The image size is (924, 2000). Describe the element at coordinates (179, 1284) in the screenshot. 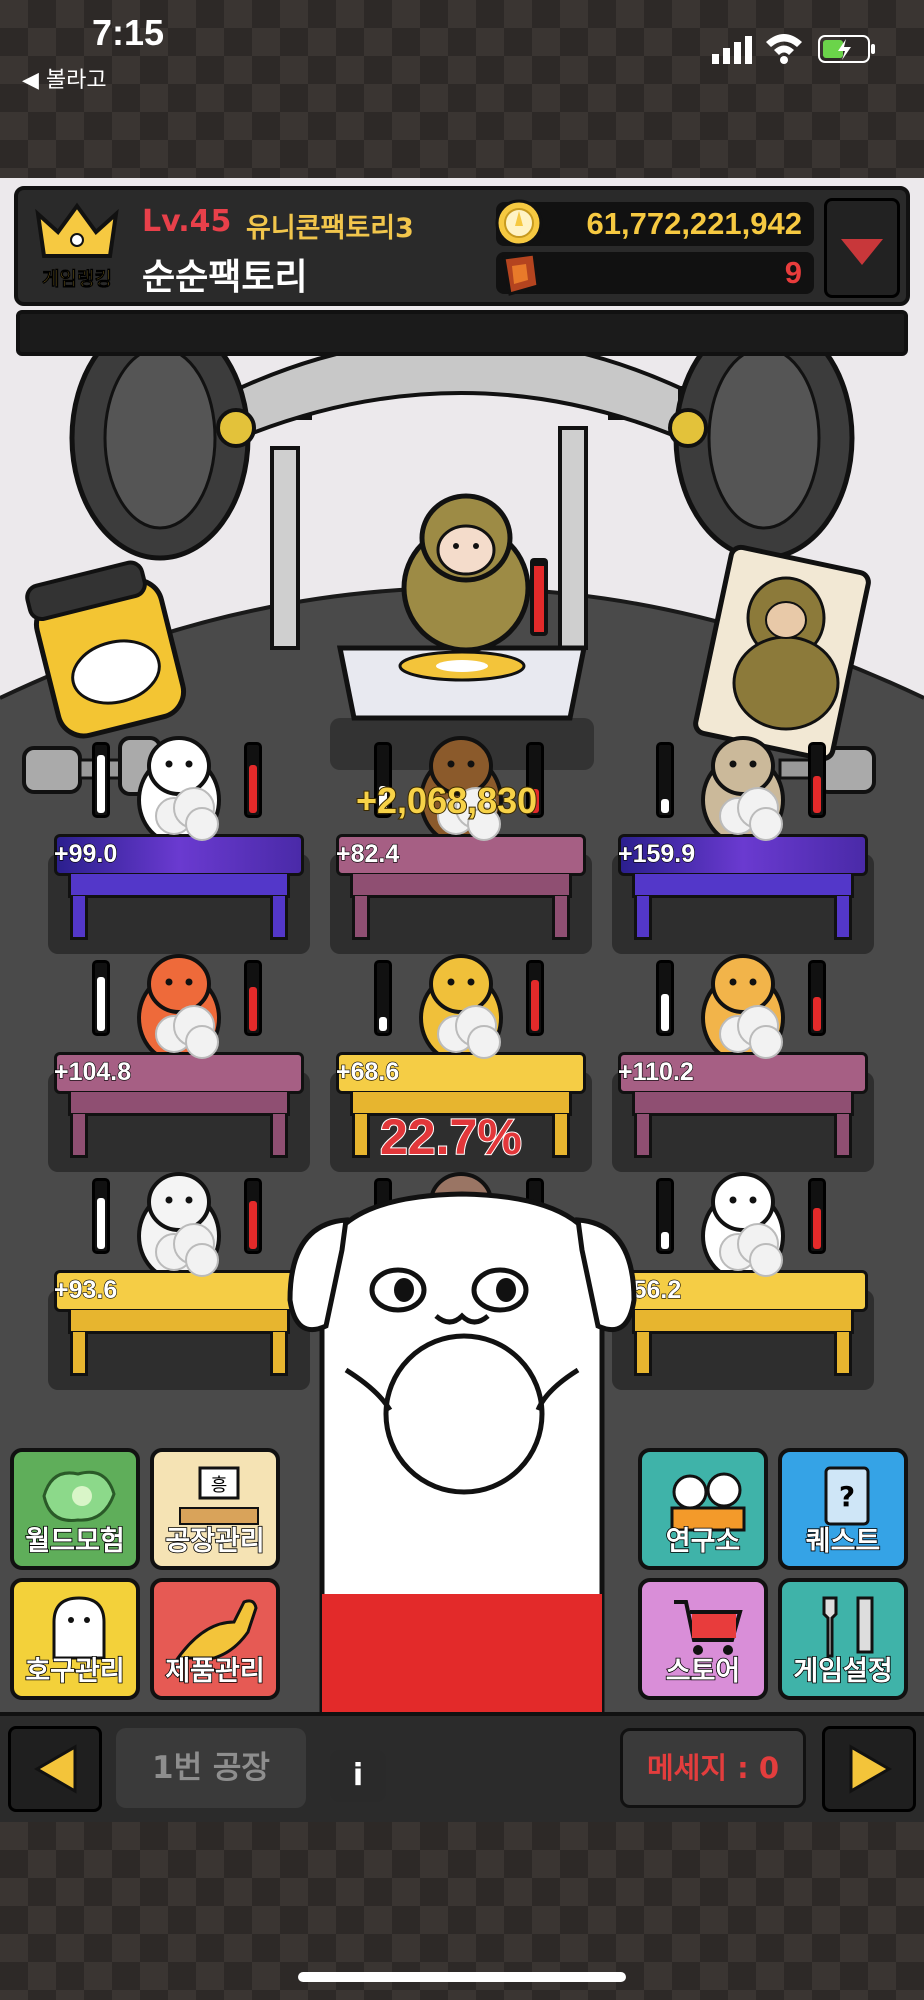

I see `workstation: +93.6` at that location.